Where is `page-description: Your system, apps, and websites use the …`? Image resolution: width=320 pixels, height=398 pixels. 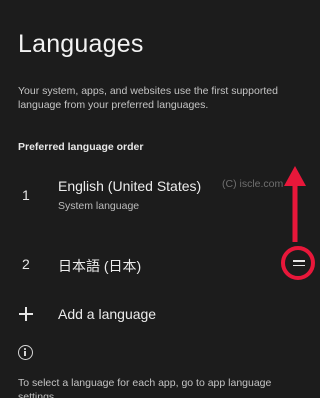 page-description: Your system, apps, and websites use the … is located at coordinates (148, 98).